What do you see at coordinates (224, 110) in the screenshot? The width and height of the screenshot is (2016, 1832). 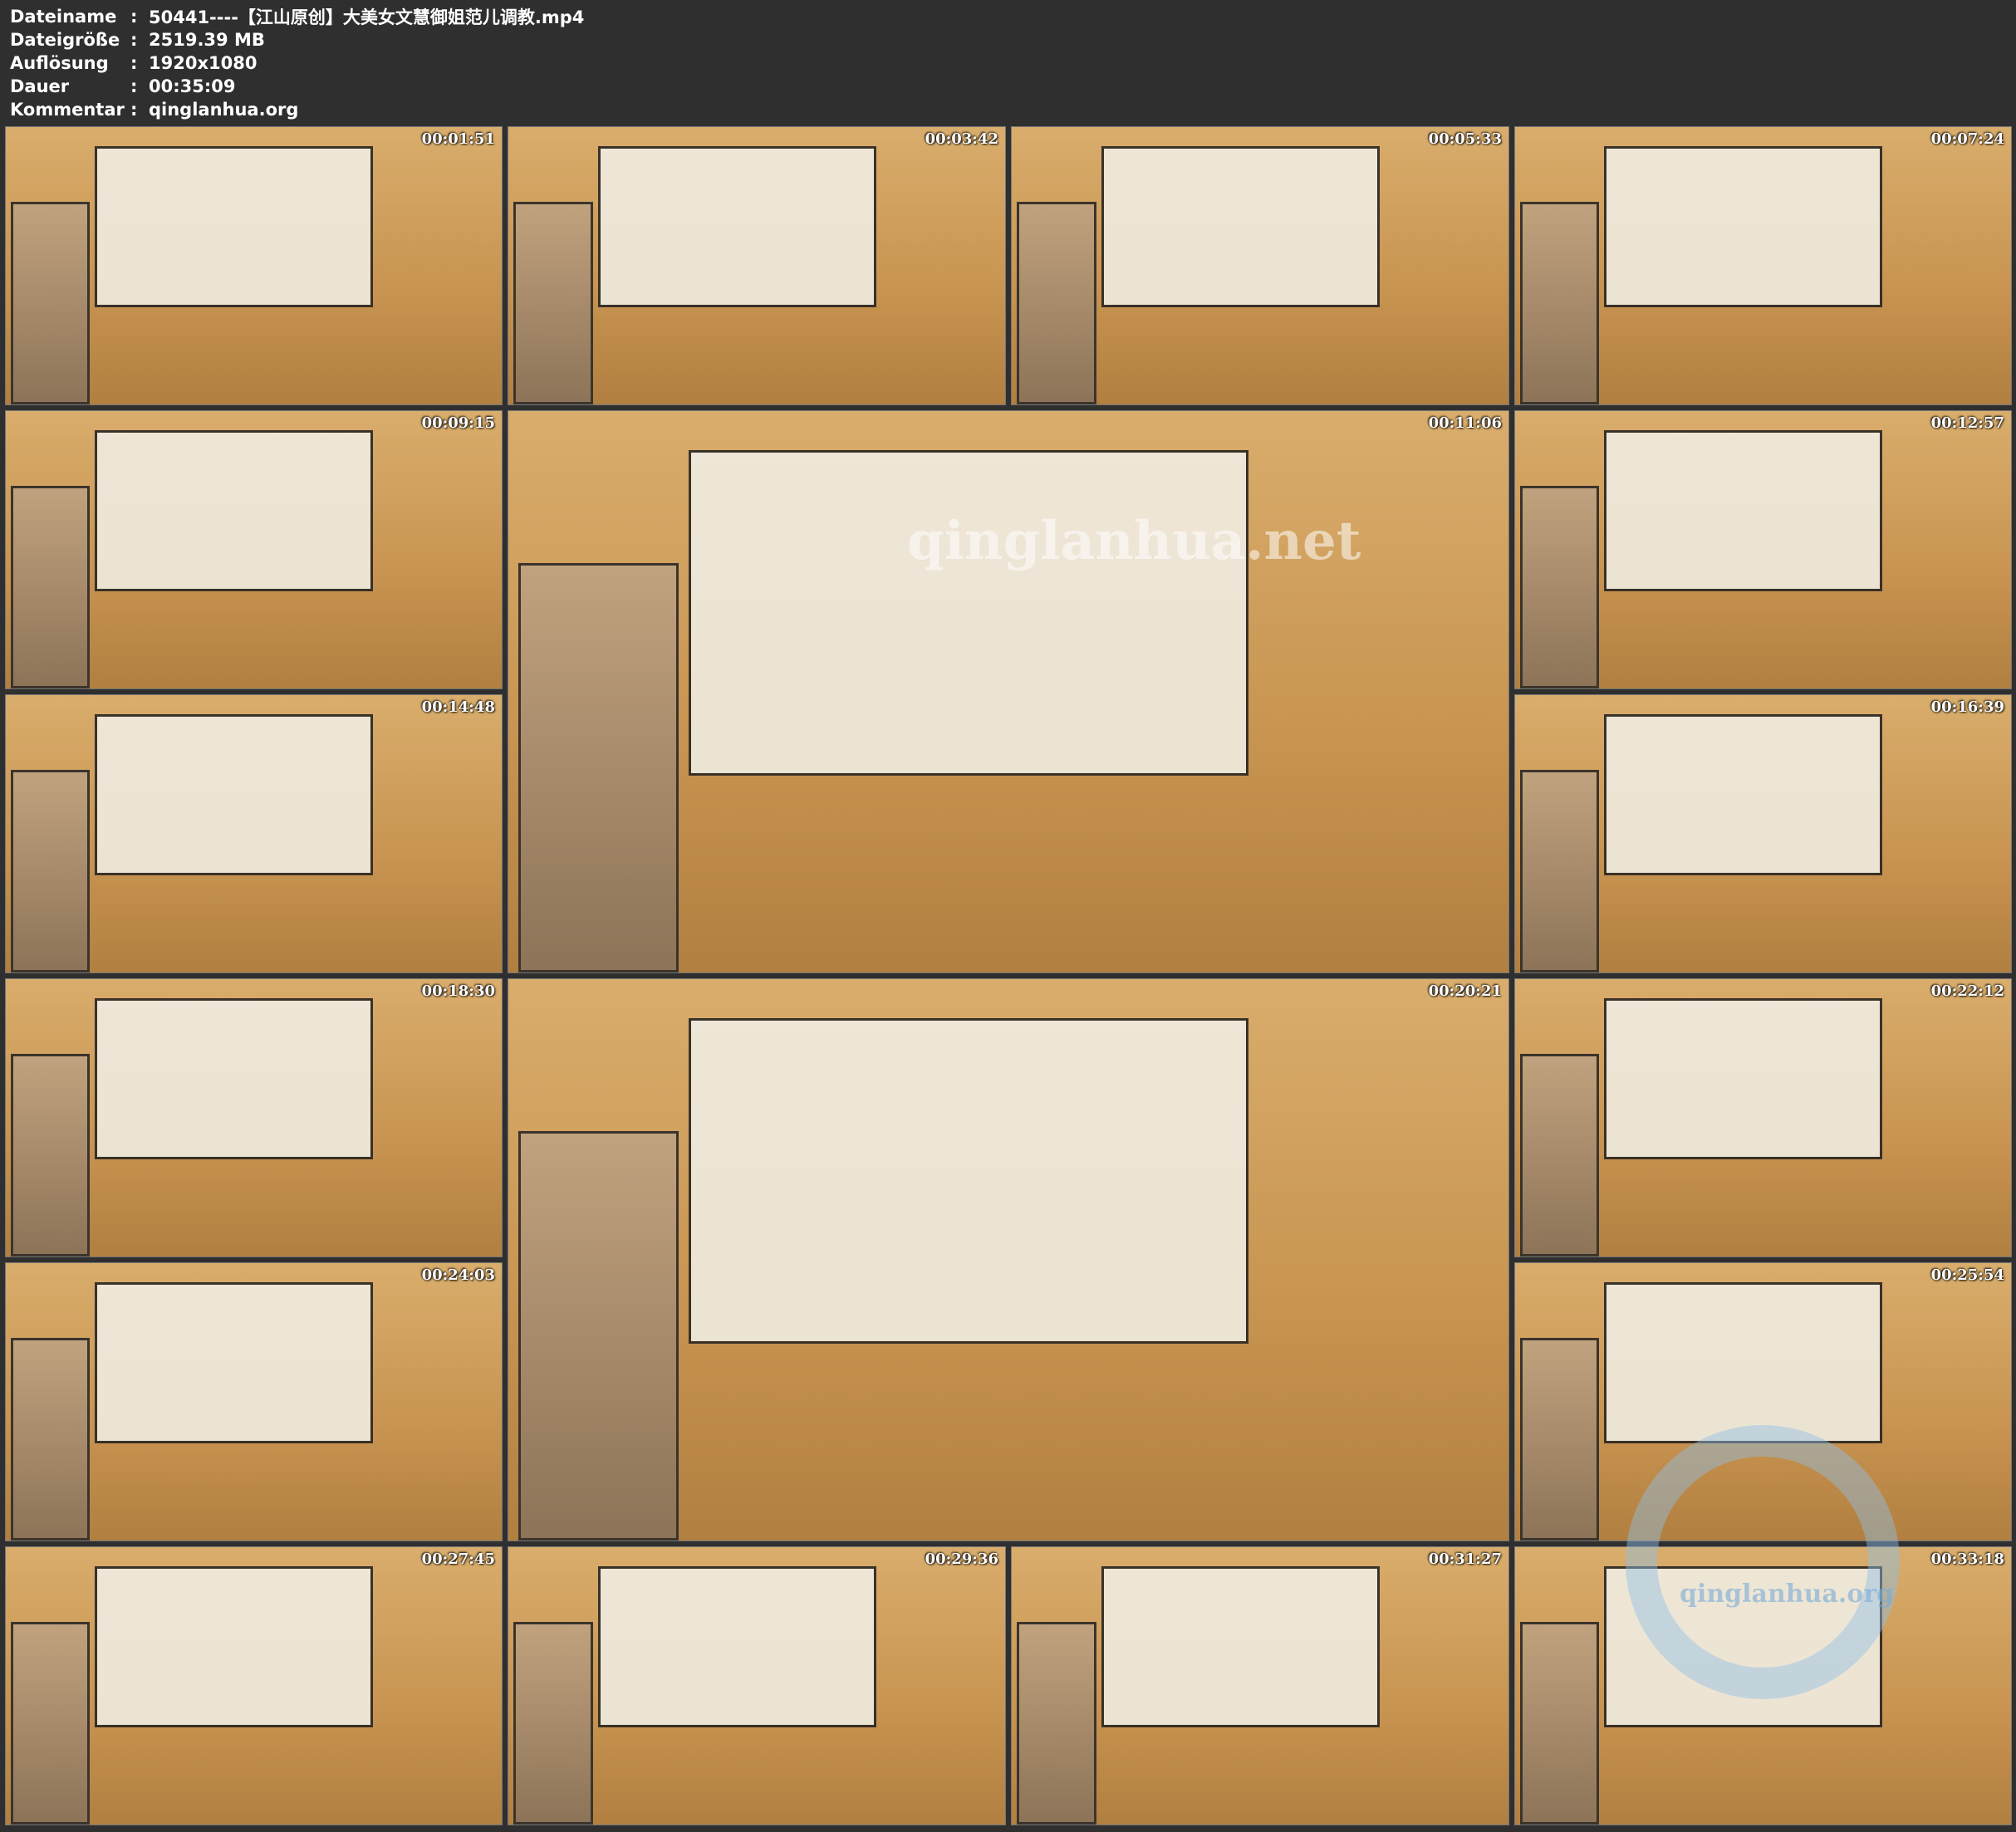 I see `info-value: qinglanhua.org` at bounding box center [224, 110].